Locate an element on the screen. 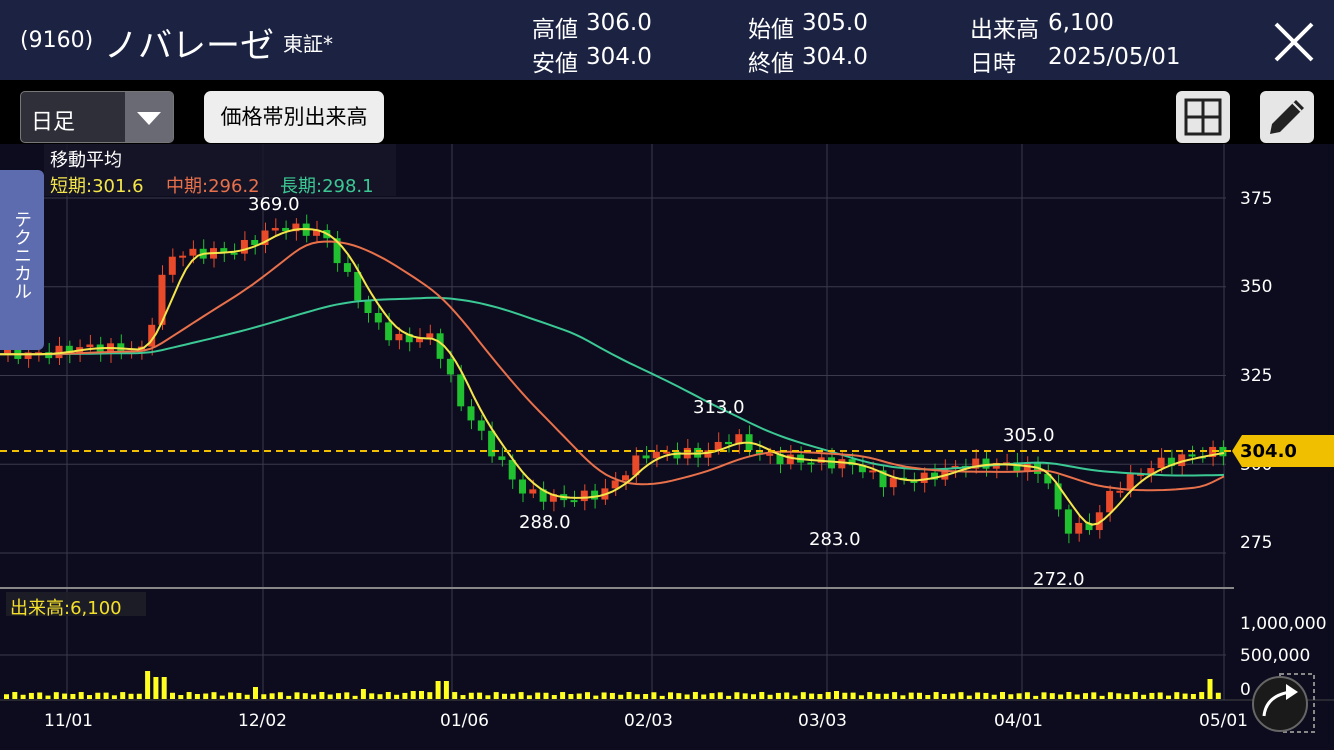 This screenshot has height=750, width=1334. high-label: 高値 is located at coordinates (555, 30).